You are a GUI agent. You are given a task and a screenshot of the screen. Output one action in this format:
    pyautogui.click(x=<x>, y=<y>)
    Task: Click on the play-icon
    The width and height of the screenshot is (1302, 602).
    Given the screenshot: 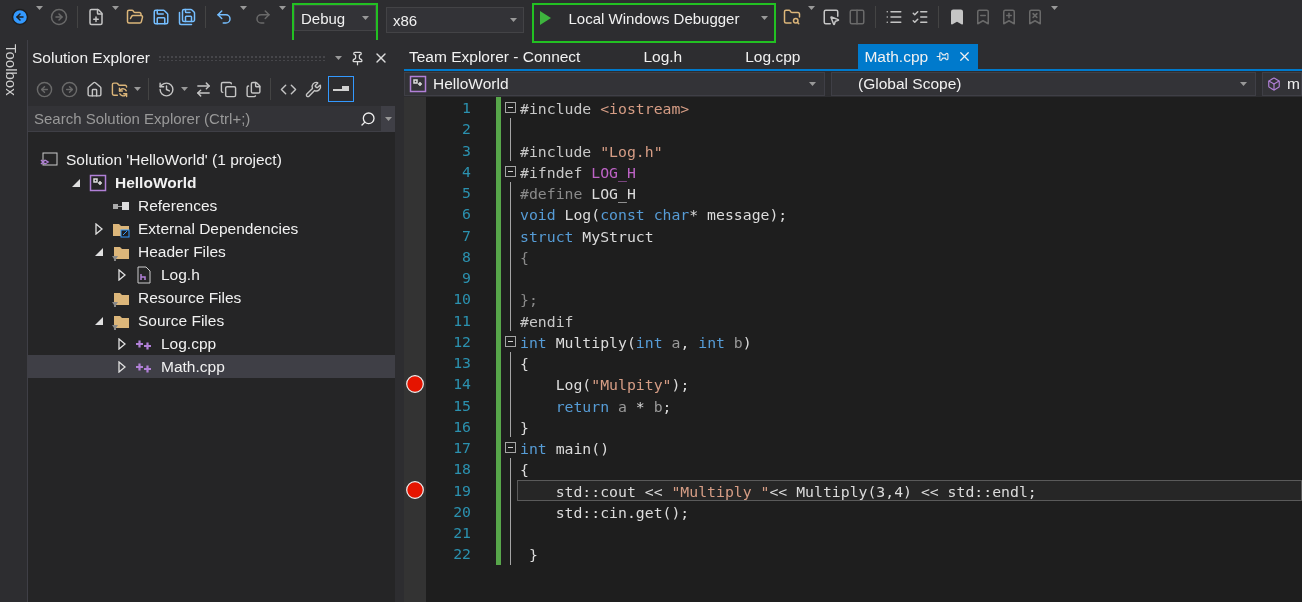 What is the action you would take?
    pyautogui.click(x=545, y=18)
    